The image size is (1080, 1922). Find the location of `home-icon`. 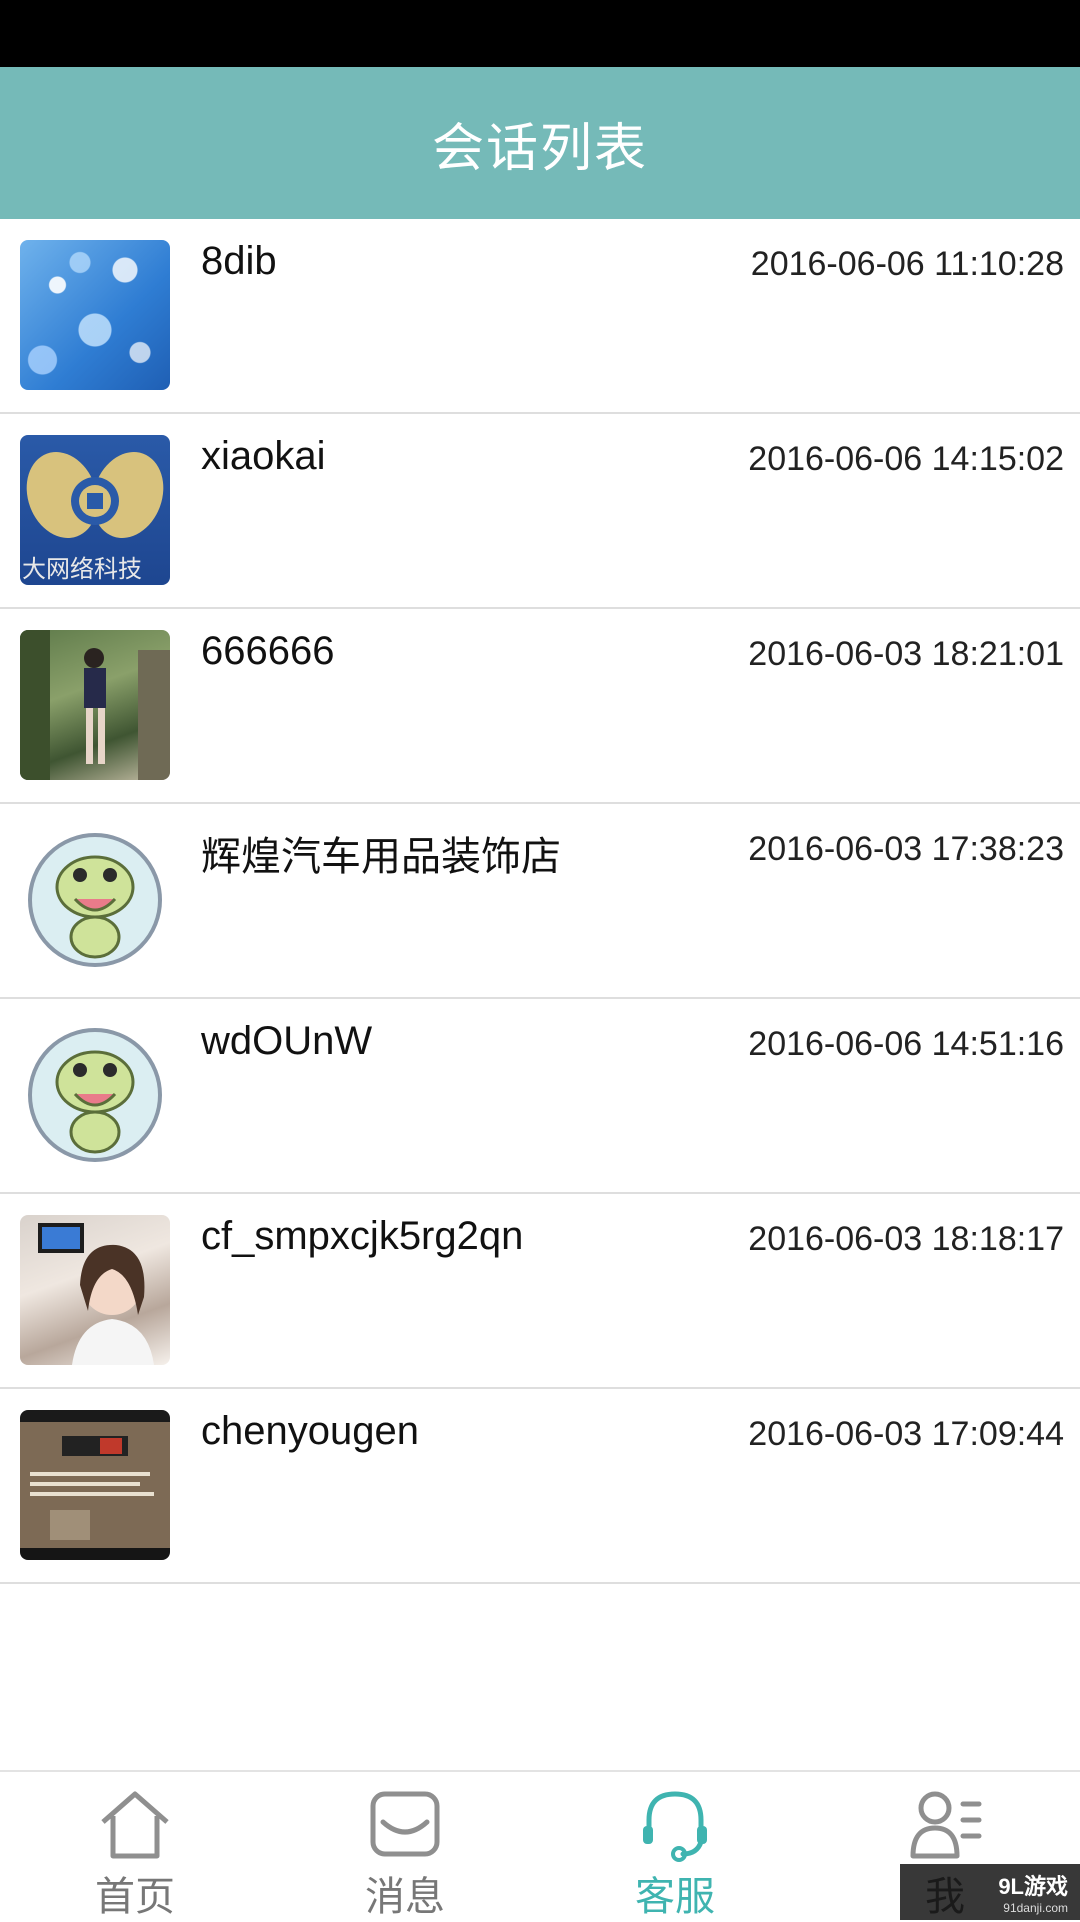

home-icon is located at coordinates (135, 1825).